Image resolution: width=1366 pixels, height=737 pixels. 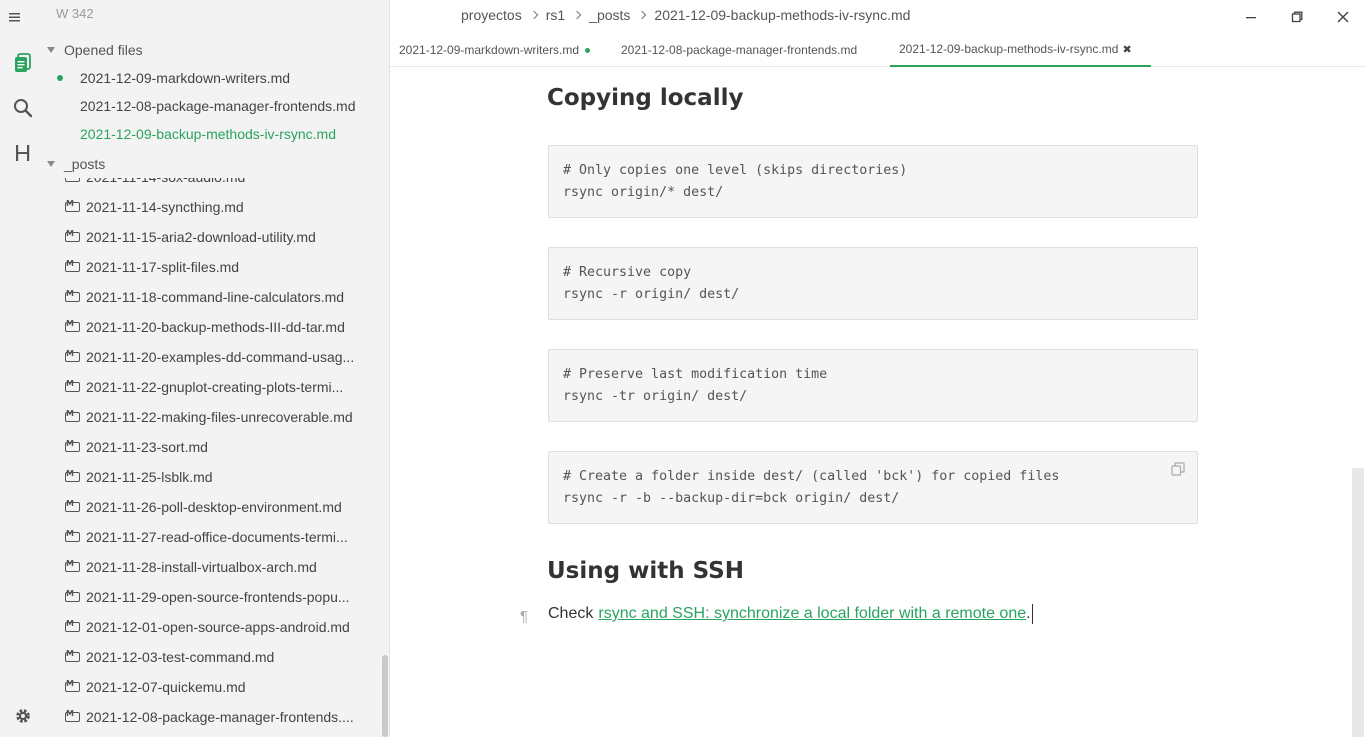 I want to click on post-file-item: 2021-11-20-backup-methods-III-dd-tar.md, so click(x=216, y=327).